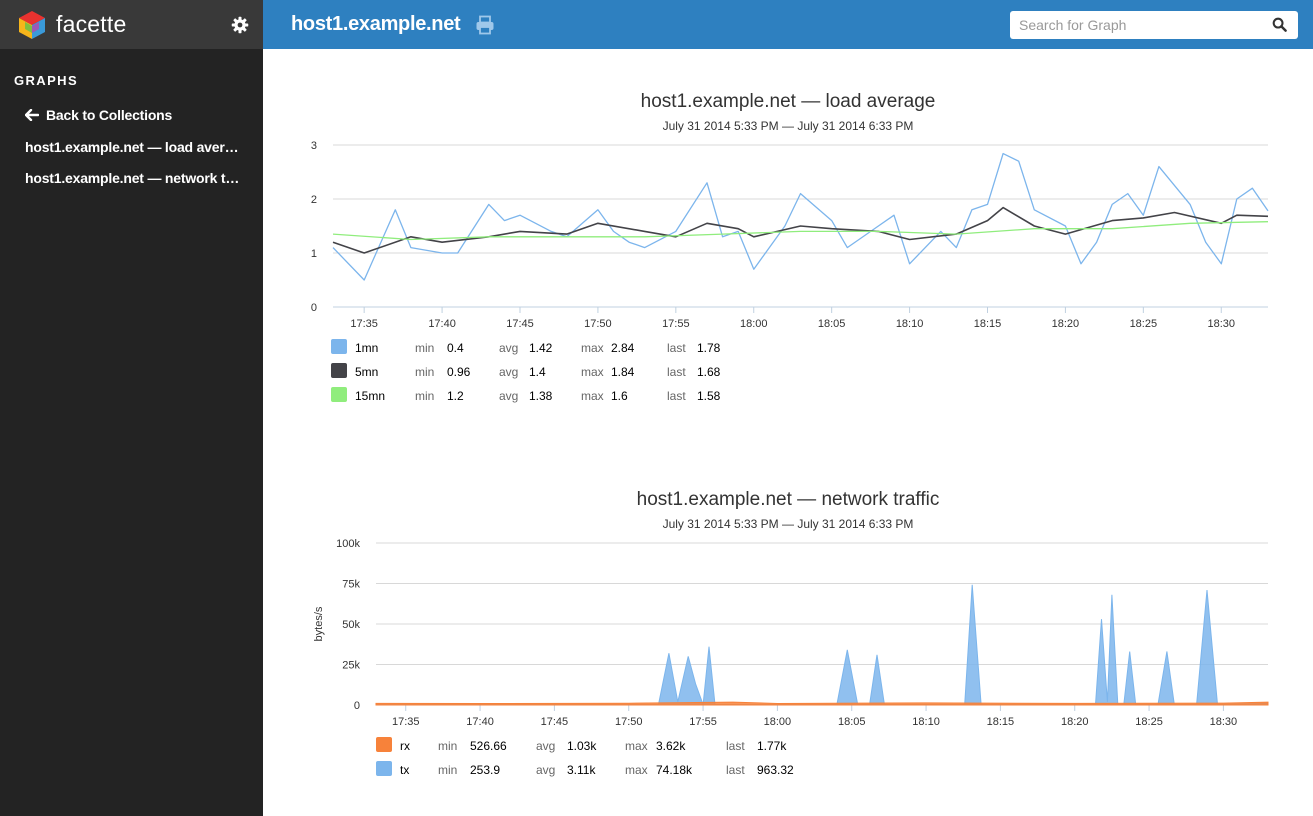 This screenshot has height=816, width=1313. Describe the element at coordinates (592, 372) in the screenshot. I see `legend-max-label-5mn: max` at that location.